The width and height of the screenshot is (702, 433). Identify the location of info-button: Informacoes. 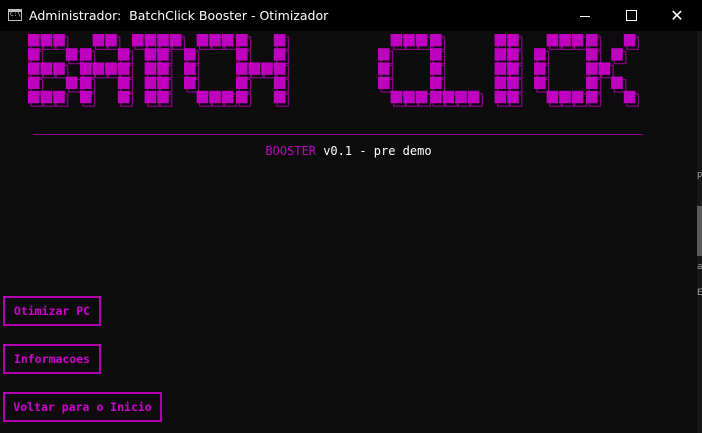
(52, 359).